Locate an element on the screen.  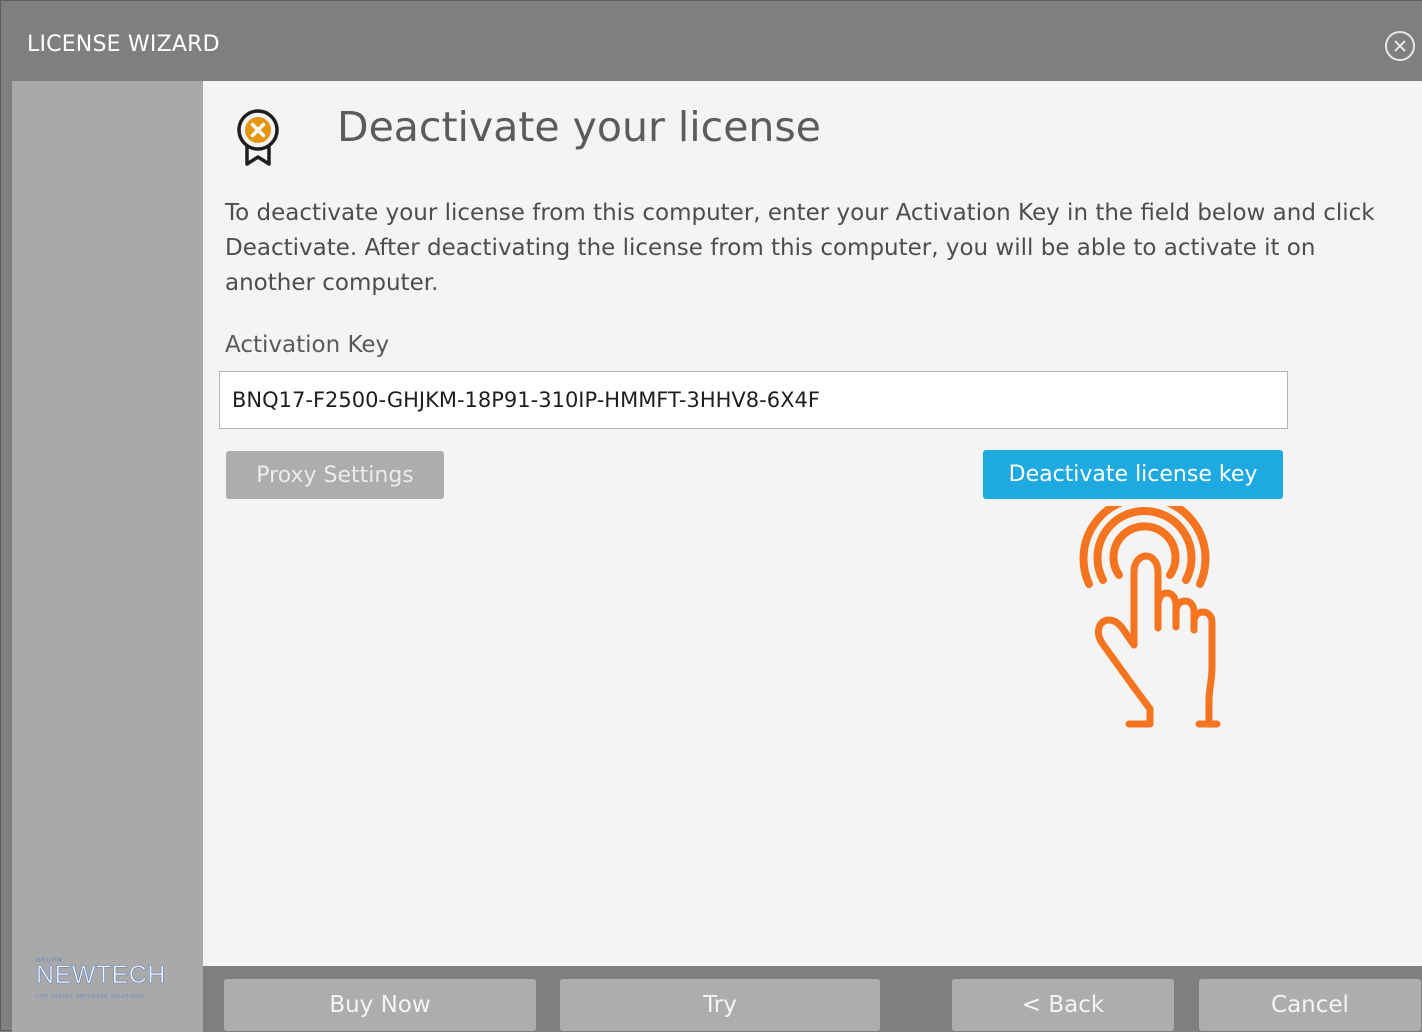
activation-key-input is located at coordinates (753, 400).